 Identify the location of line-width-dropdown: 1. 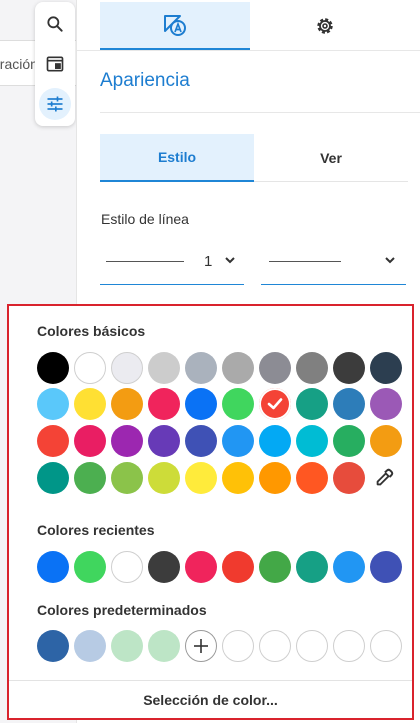
(172, 261).